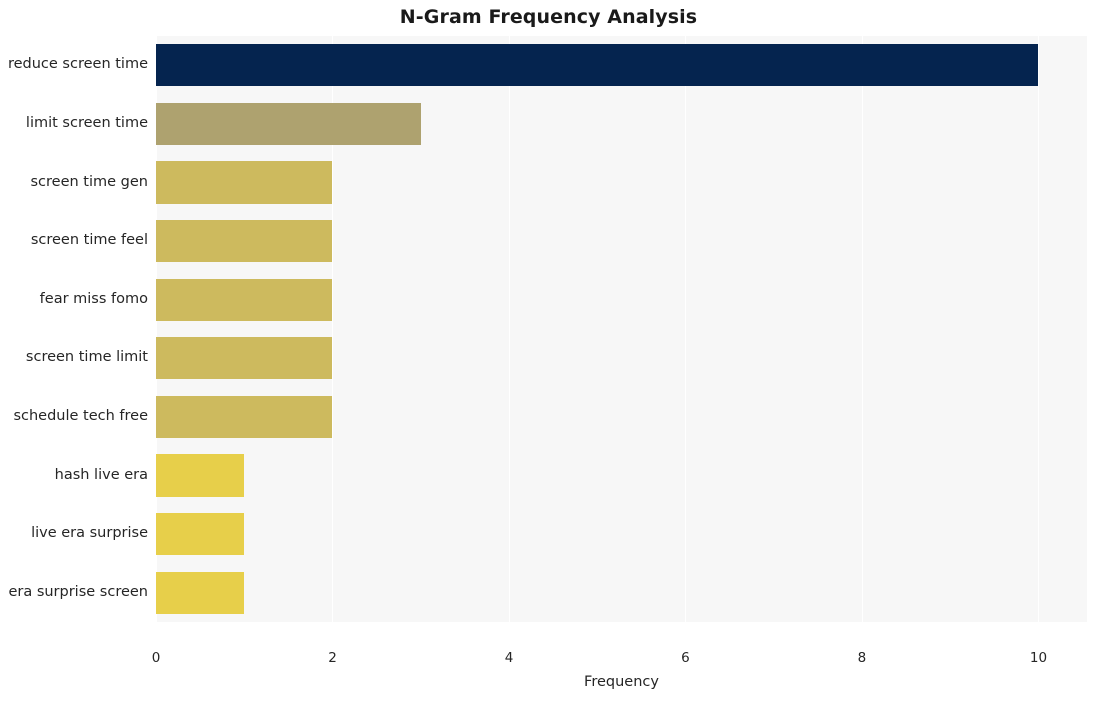 The height and width of the screenshot is (701, 1097). Describe the element at coordinates (621, 682) in the screenshot. I see `x-axis-title: Frequency` at that location.